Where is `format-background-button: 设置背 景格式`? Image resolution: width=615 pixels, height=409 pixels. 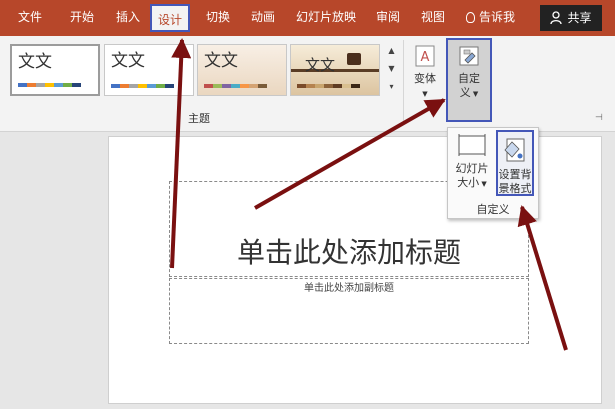
format-background-button: 设置背 景格式 is located at coordinates (515, 163).